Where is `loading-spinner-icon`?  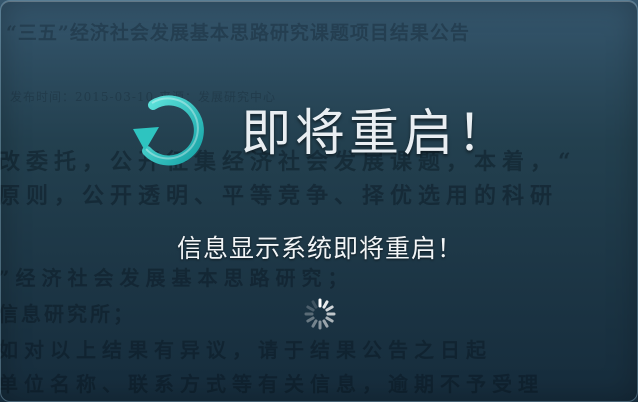
loading-spinner-icon is located at coordinates (320, 314).